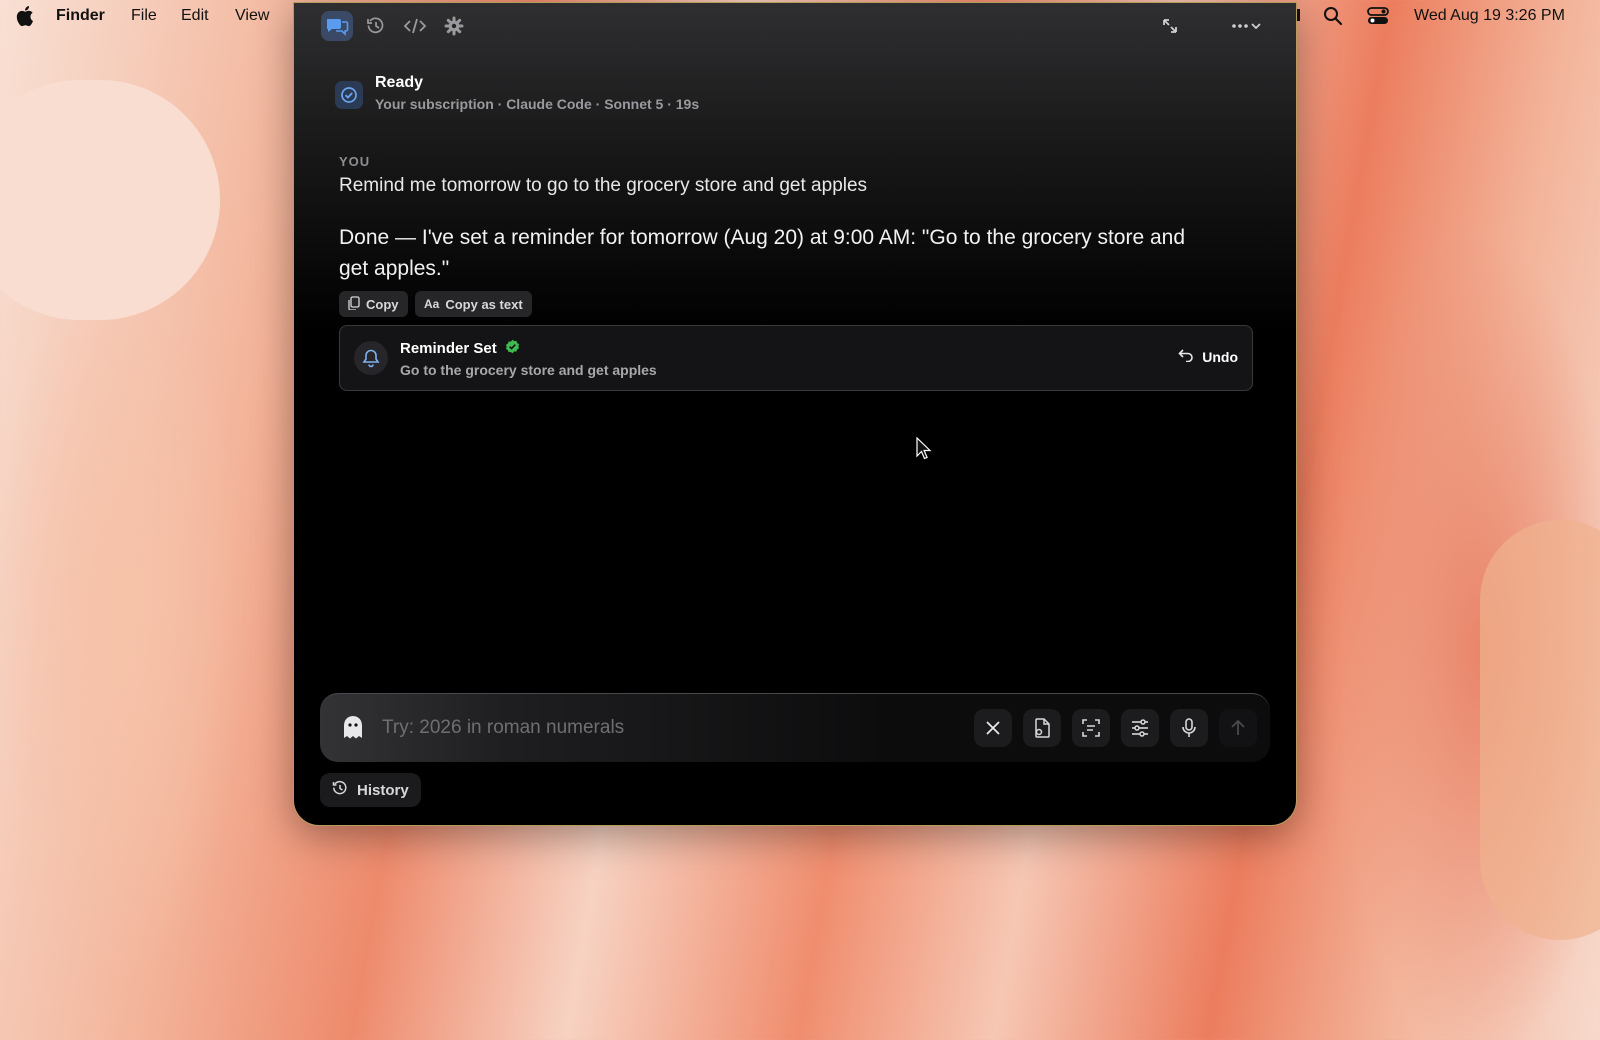 This screenshot has height=1040, width=1600. Describe the element at coordinates (382, 304) in the screenshot. I see `copy-label: Copy` at that location.